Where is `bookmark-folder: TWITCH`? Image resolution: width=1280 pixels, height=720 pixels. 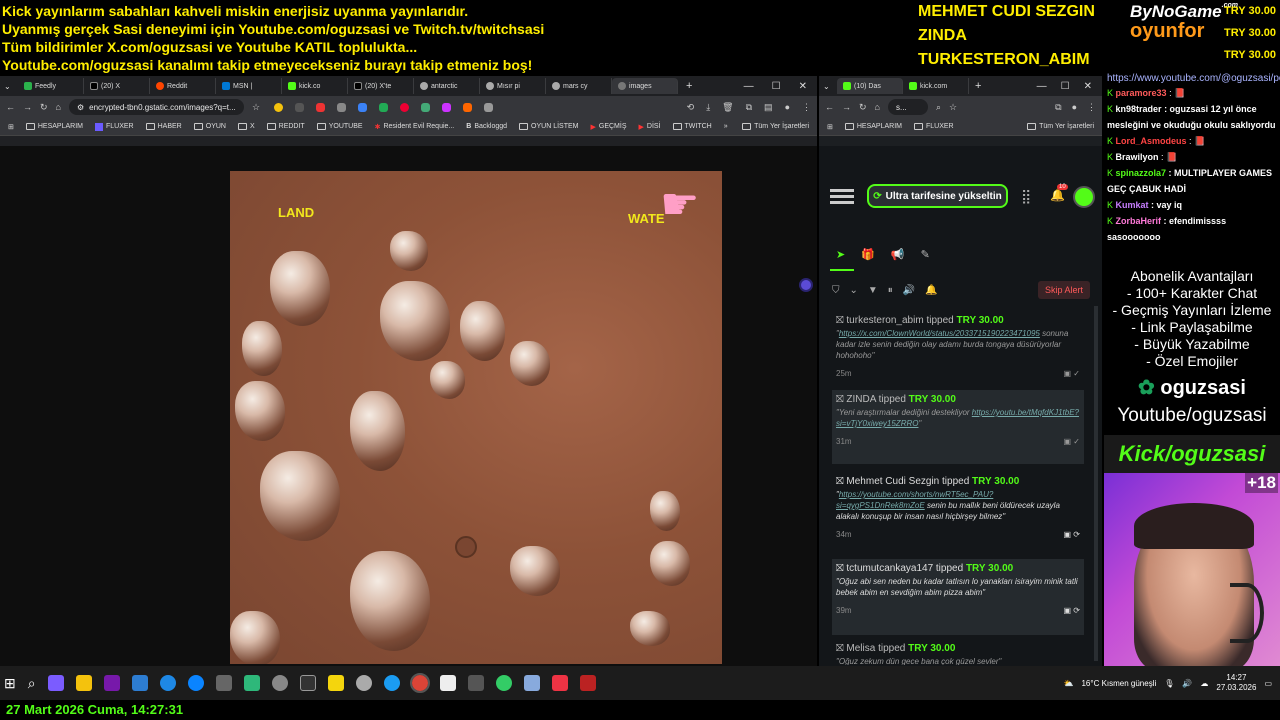
bookmark-folder: TWITCH is located at coordinates (692, 126).